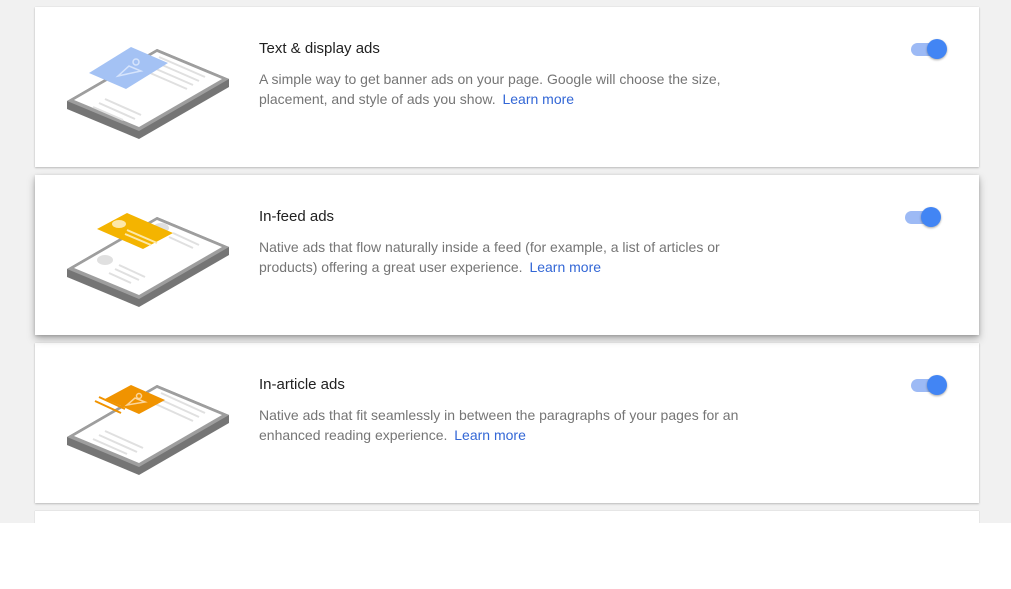  I want to click on ad-type-title: In-article ads, so click(302, 384).